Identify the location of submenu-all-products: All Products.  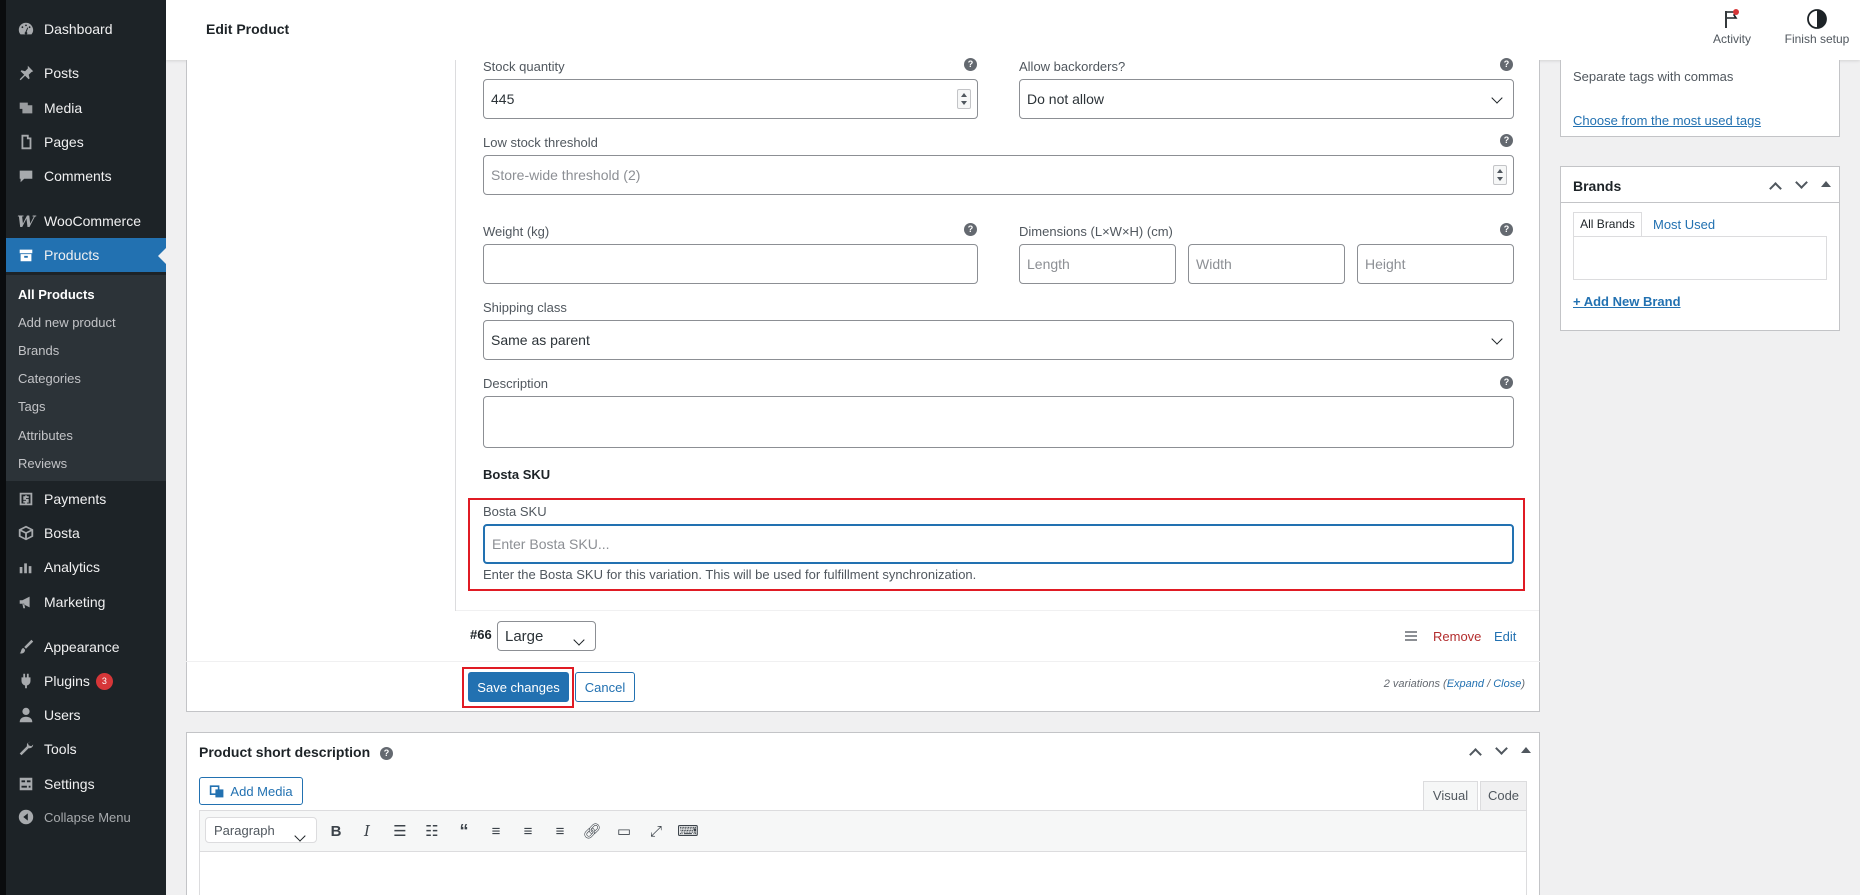
(56, 294).